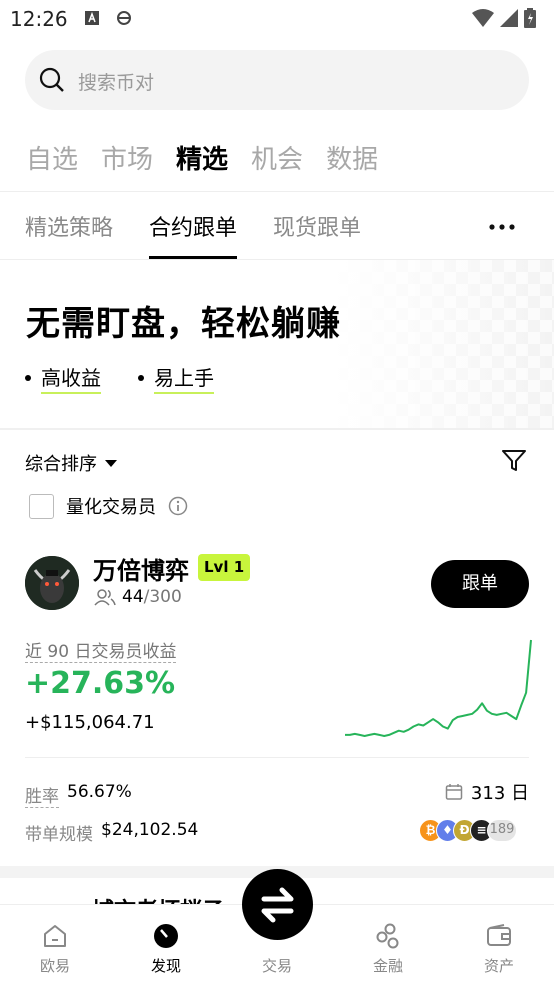 The width and height of the screenshot is (554, 984). Describe the element at coordinates (277, 157) in the screenshot. I see `tab-opportunities: 机会` at that location.